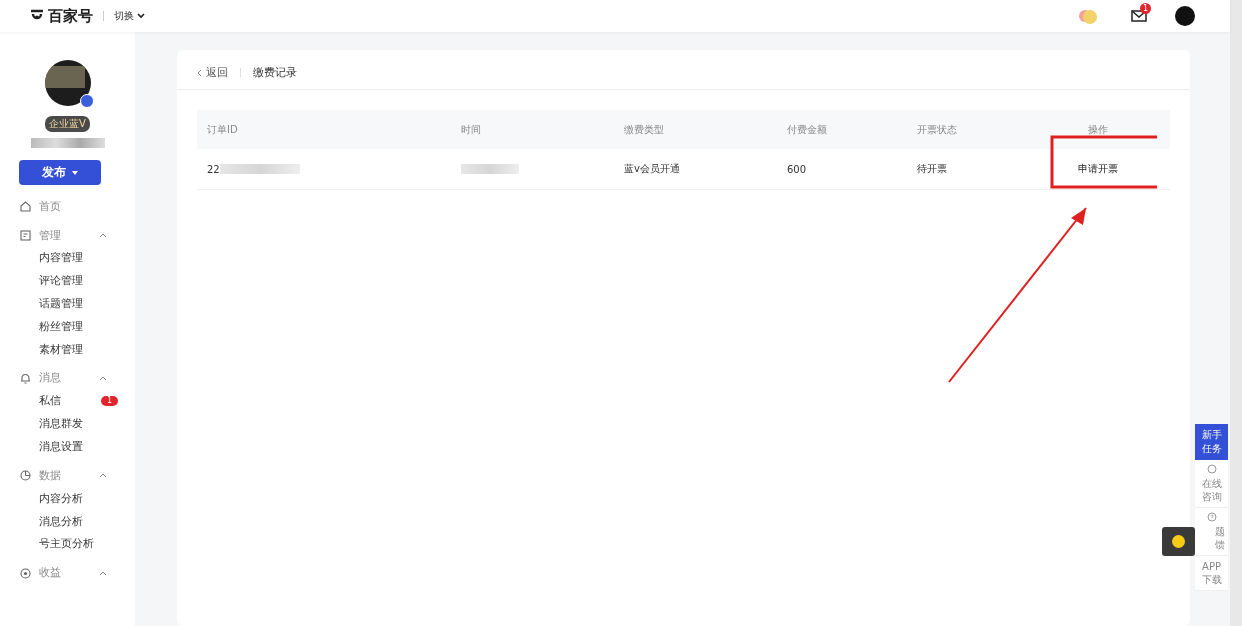 This screenshot has height=626, width=1242. What do you see at coordinates (1185, 16) in the screenshot?
I see `user-avatar` at bounding box center [1185, 16].